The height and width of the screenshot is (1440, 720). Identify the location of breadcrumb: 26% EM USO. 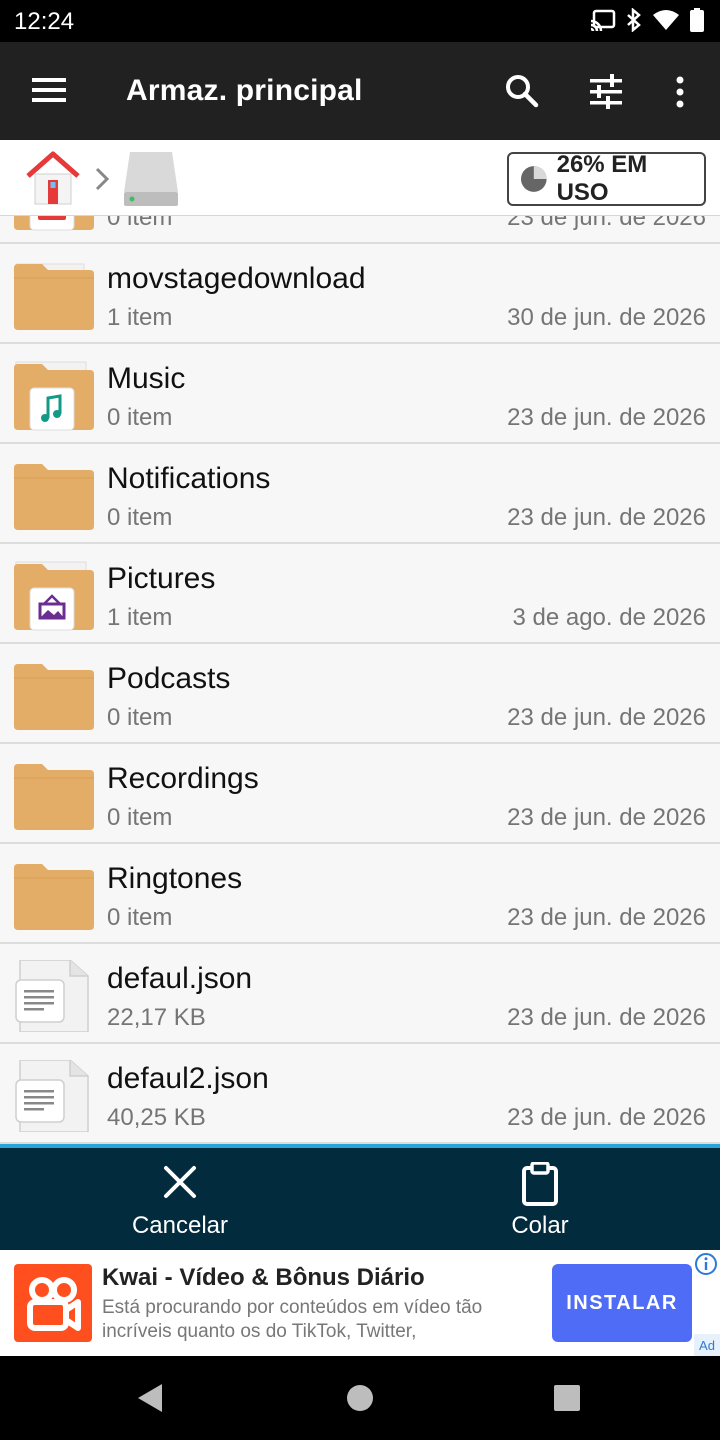
(360, 178).